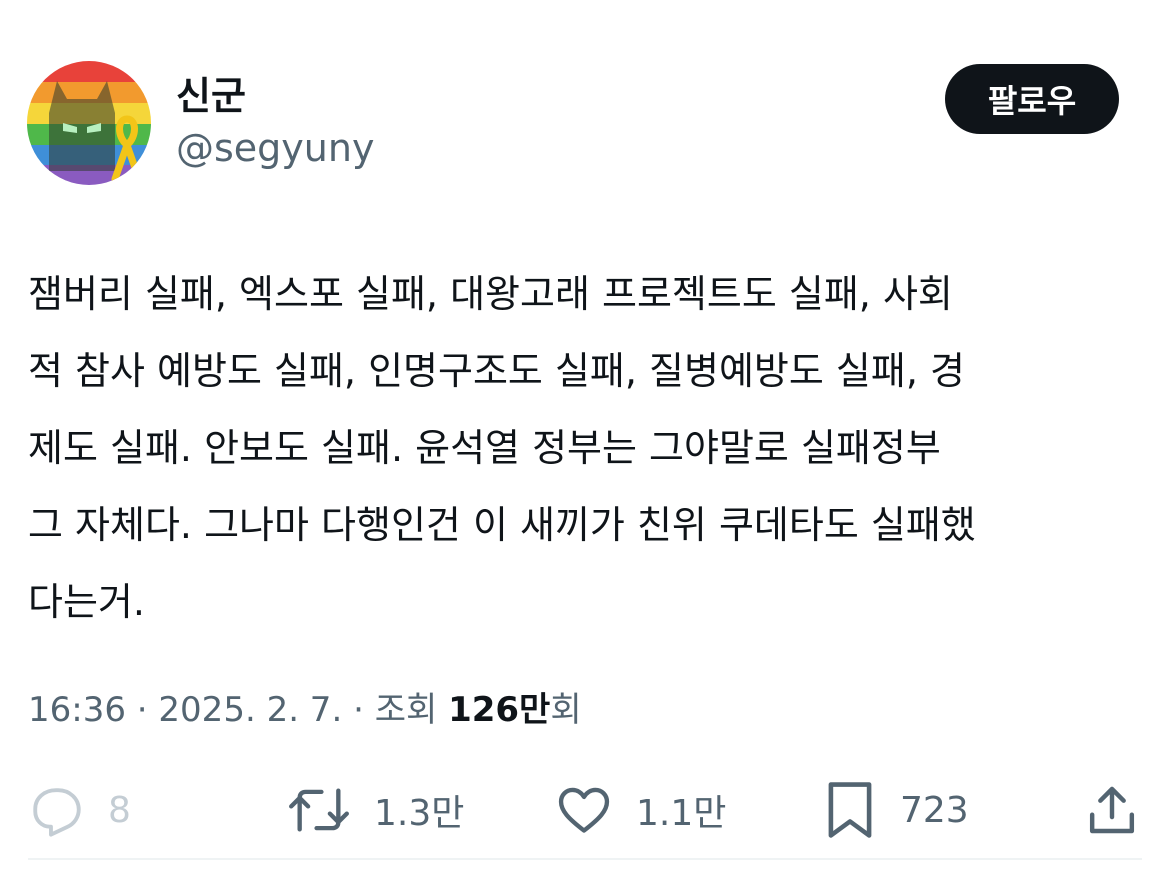 The height and width of the screenshot is (895, 1170). What do you see at coordinates (57, 812) in the screenshot?
I see `reply-icon` at bounding box center [57, 812].